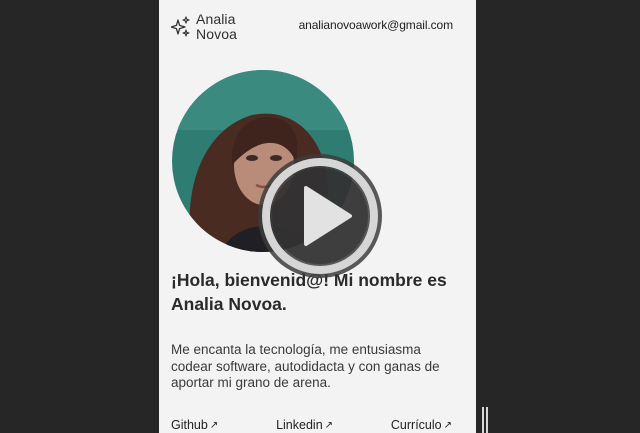 This screenshot has height=433, width=640. Describe the element at coordinates (189, 425) in the screenshot. I see `github-label: Github` at that location.